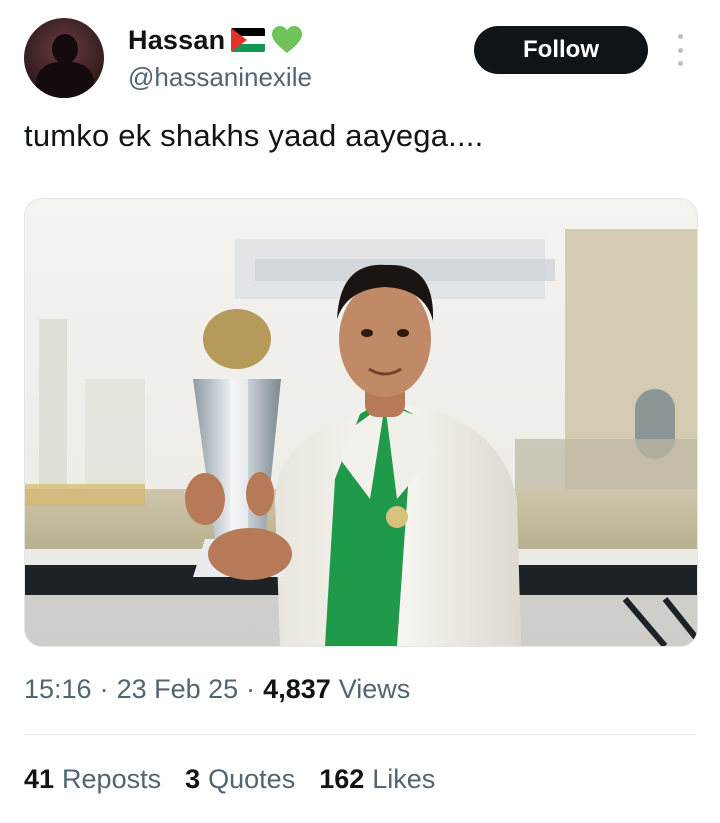 This screenshot has width=720, height=823. I want to click on likes-count: 162, so click(342, 779).